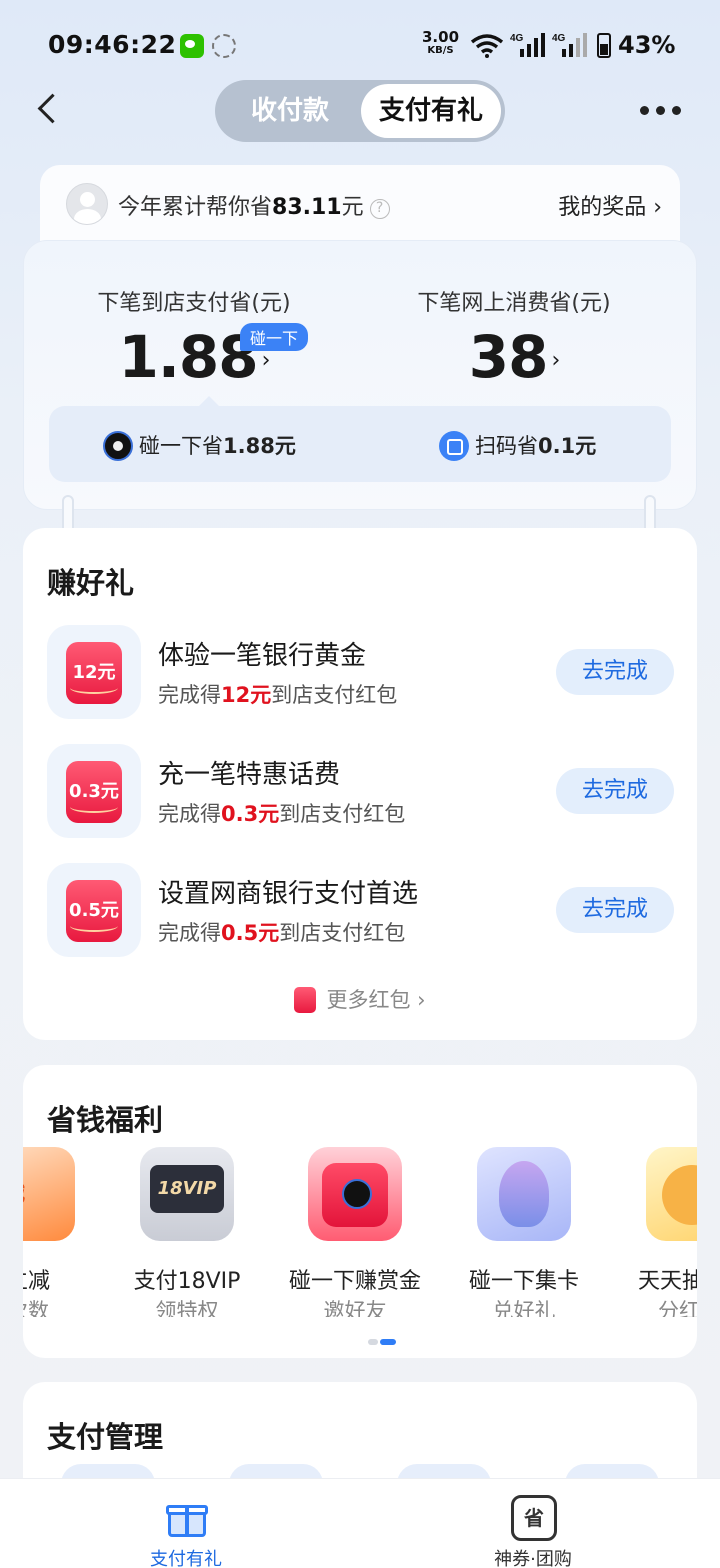  Describe the element at coordinates (192, 46) in the screenshot. I see `wechat-notification-icon` at that location.